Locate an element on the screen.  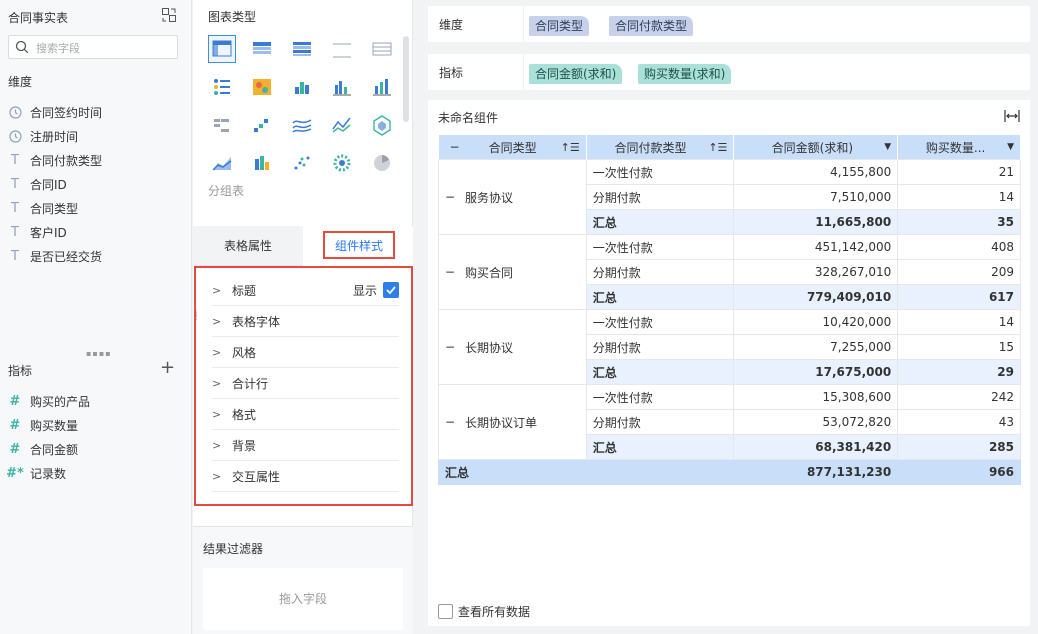
style-property-row: > 标题 显示 is located at coordinates (305, 290).